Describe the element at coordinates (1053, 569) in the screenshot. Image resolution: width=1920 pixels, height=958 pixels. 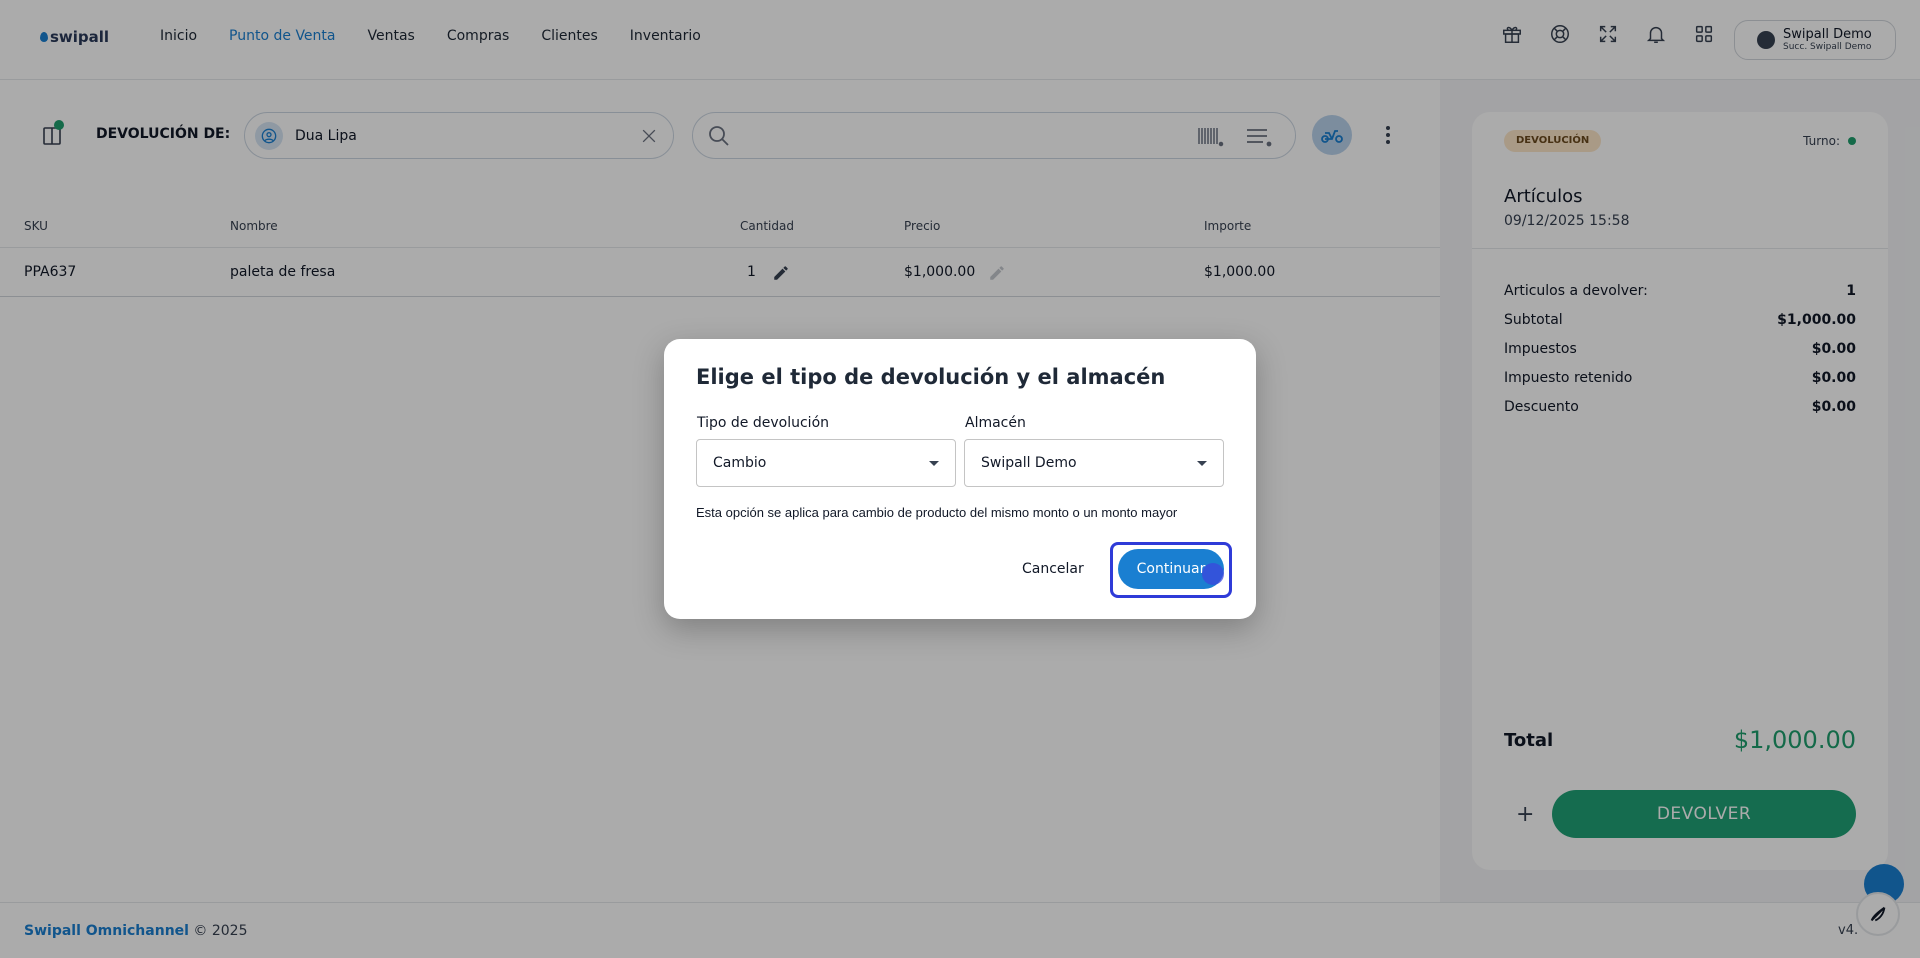
I see `cancel-button: Cancelar` at that location.